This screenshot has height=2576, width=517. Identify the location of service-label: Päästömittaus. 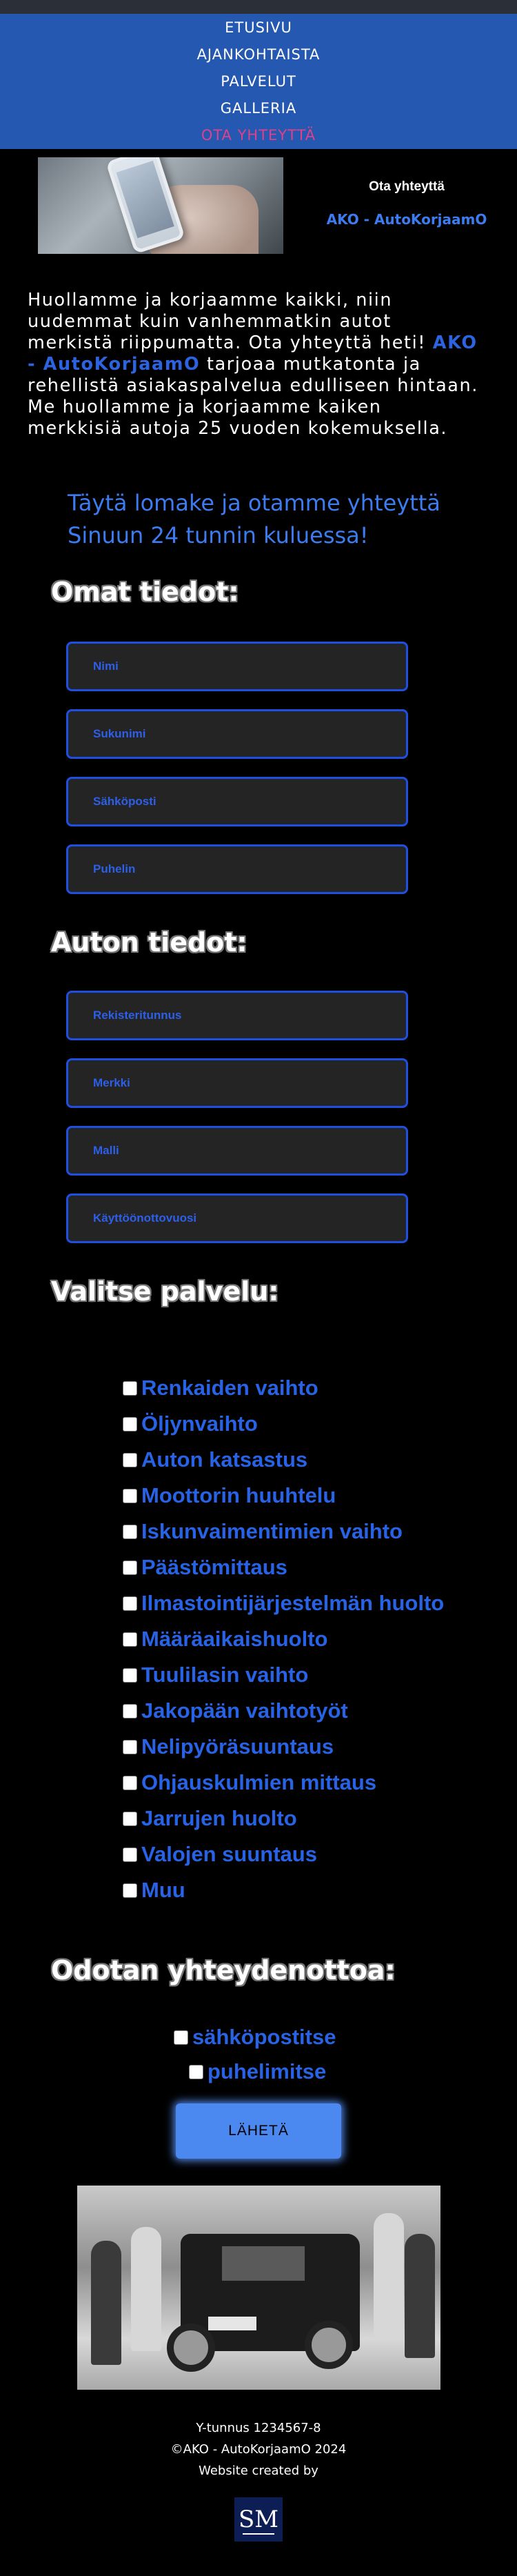
(214, 1567).